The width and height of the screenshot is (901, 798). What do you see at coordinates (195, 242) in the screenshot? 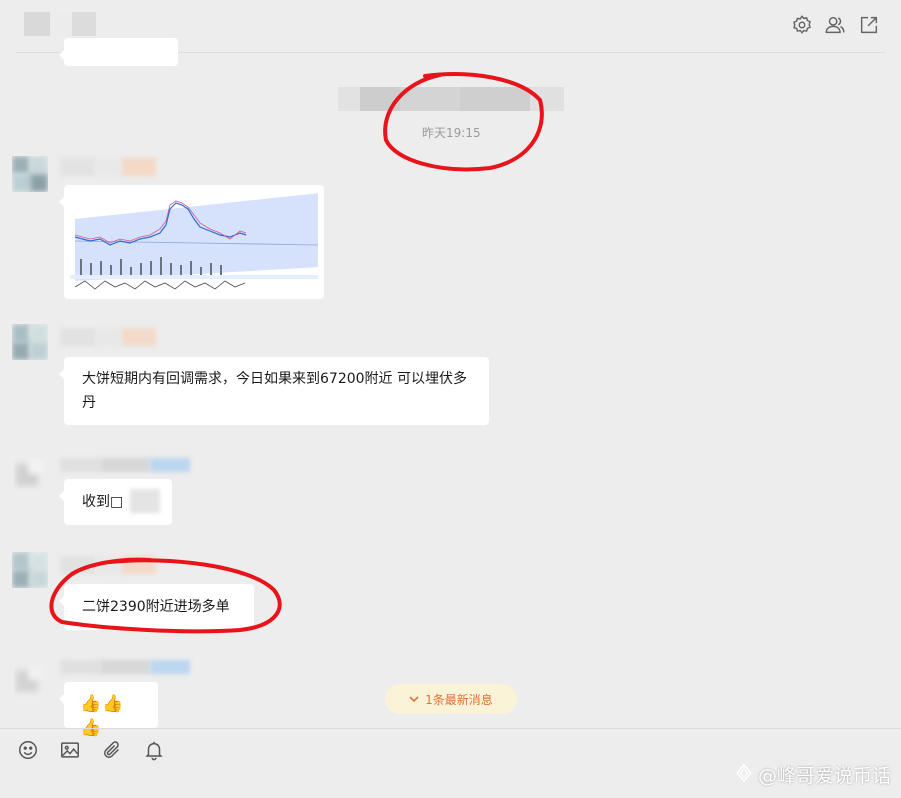
I see `chart-screenshot-image` at bounding box center [195, 242].